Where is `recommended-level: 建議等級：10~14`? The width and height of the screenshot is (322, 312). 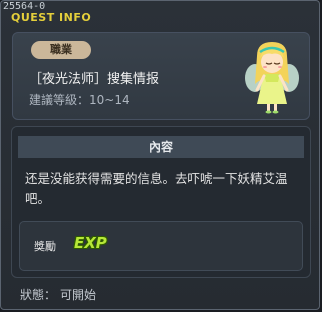
recommended-level: 建議等級：10~14 is located at coordinates (79, 99).